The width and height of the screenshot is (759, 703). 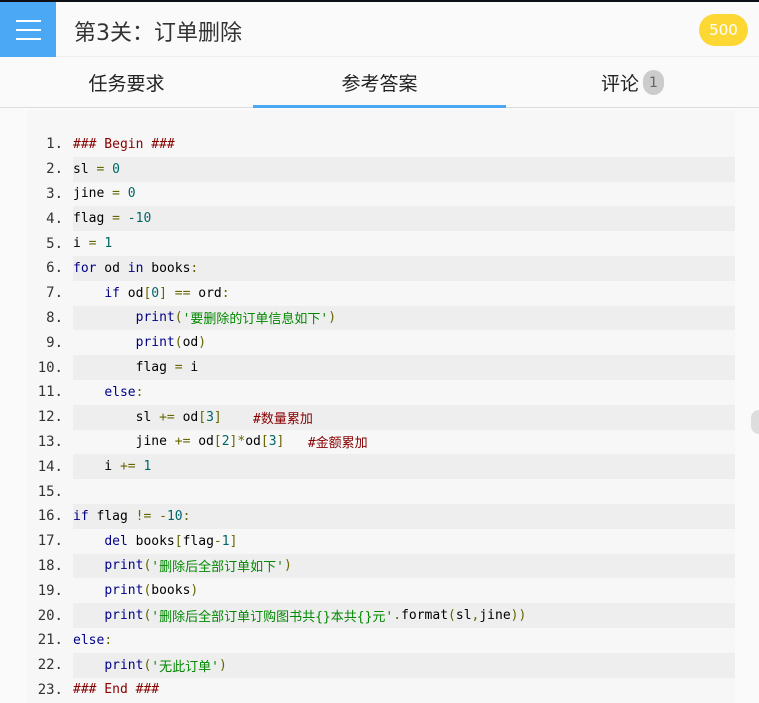 What do you see at coordinates (381, 417) in the screenshot?
I see `code-line: 12. sl += od[3] #数量累加` at bounding box center [381, 417].